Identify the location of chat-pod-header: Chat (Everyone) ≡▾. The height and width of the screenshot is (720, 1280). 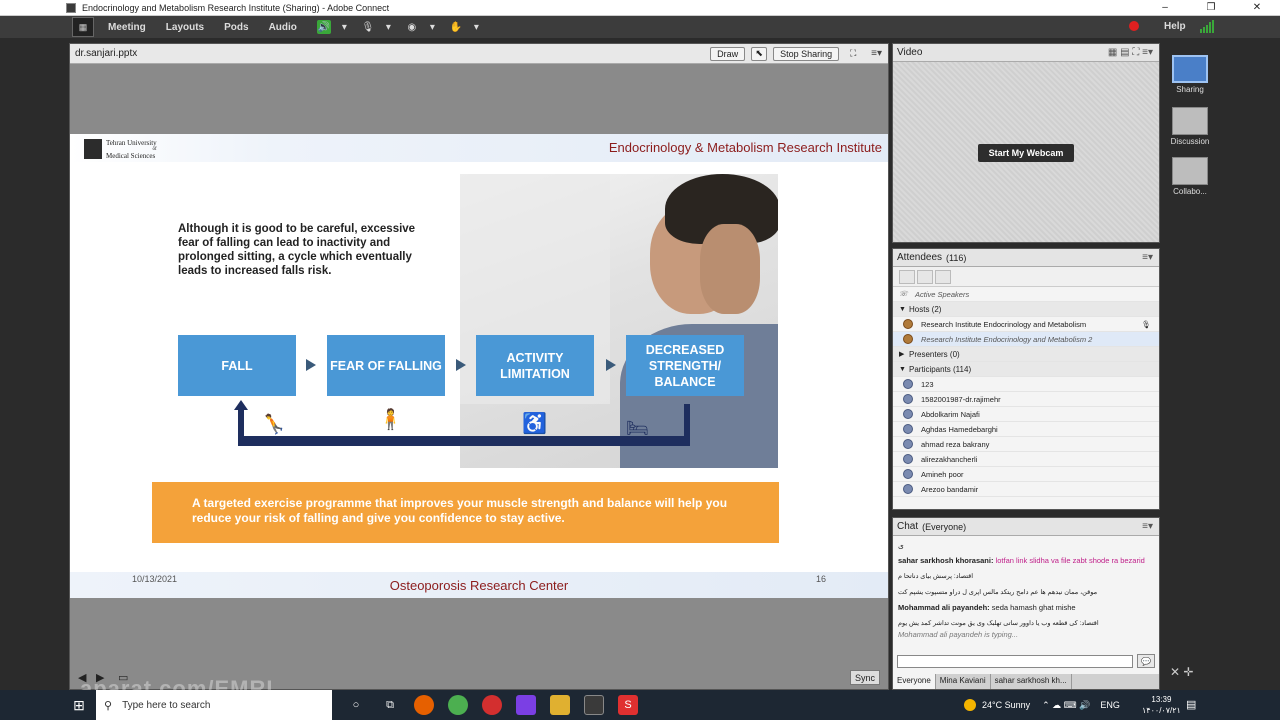
(1026, 527).